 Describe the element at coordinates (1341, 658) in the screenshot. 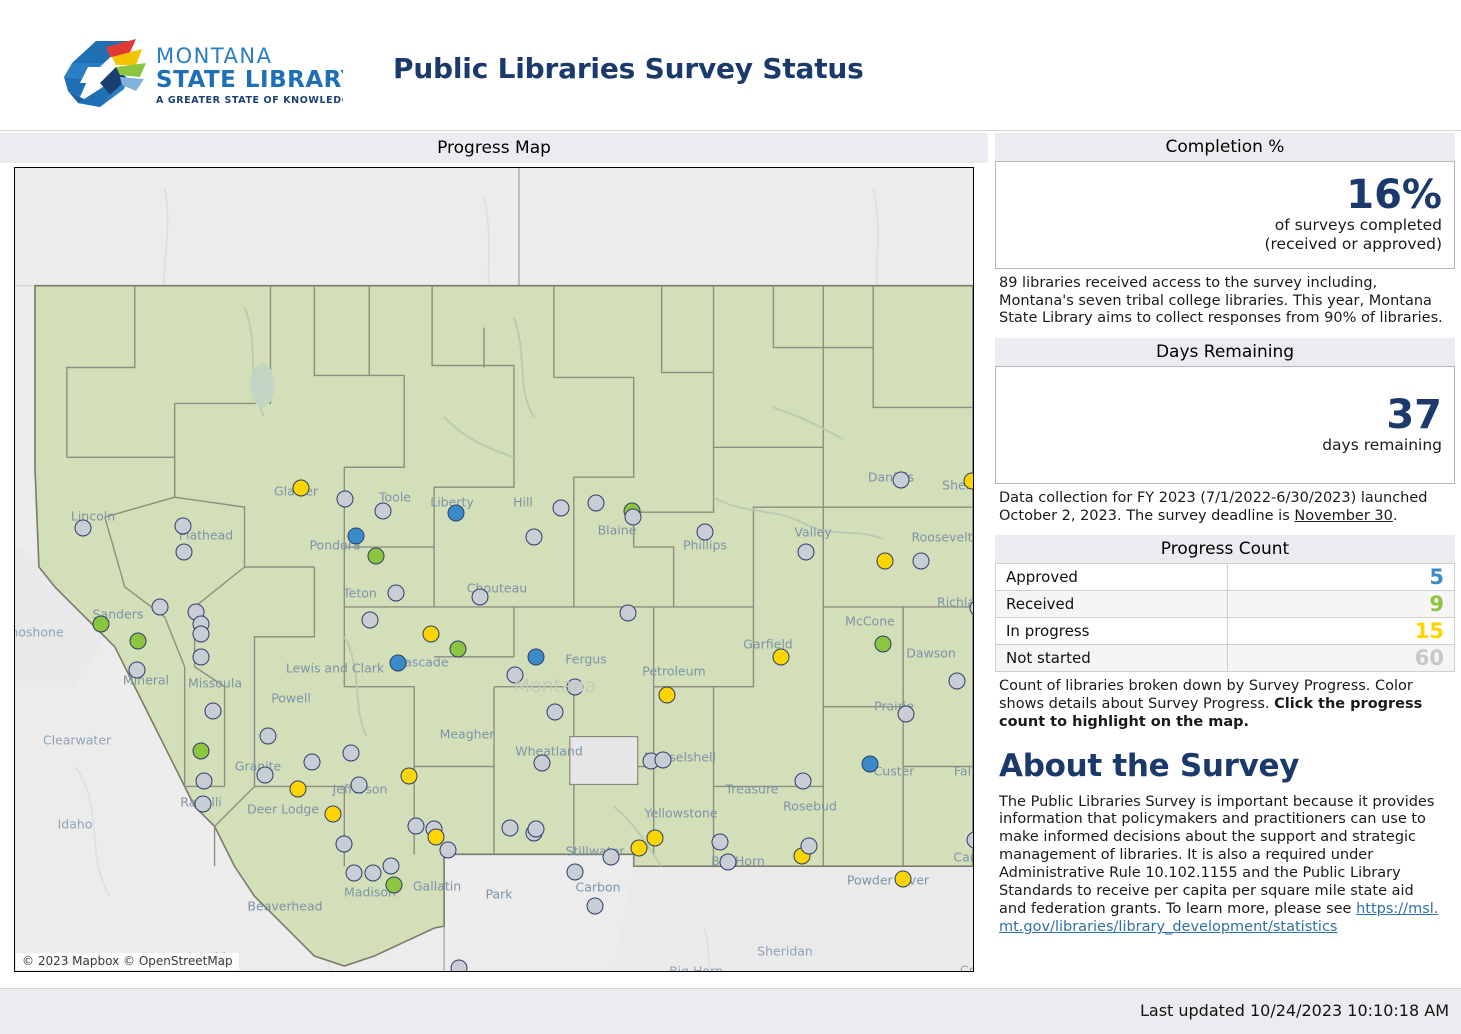

I see `progress-count-value: 60` at that location.